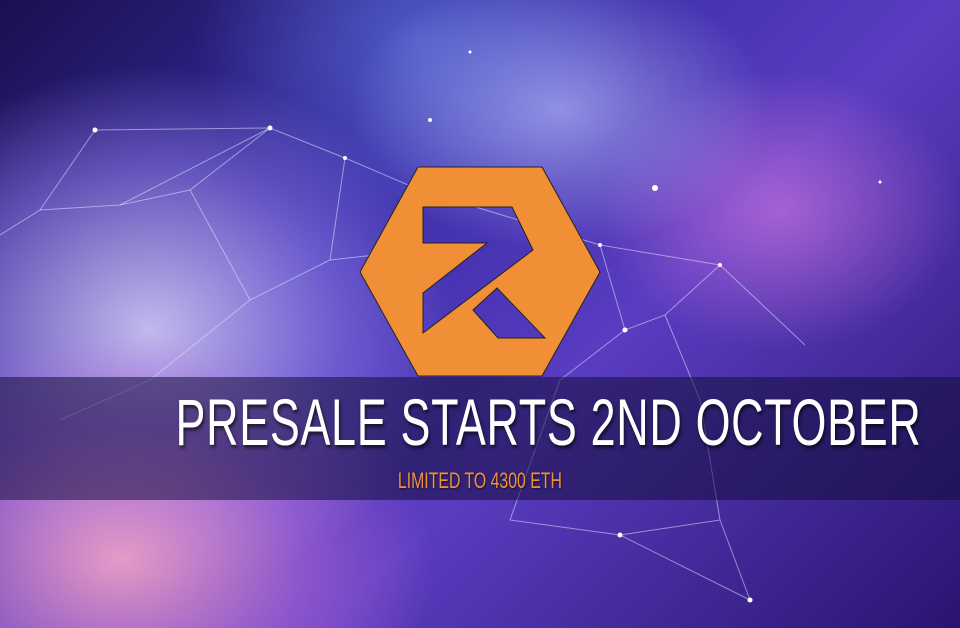 The image size is (960, 628). I want to click on presale-title: PRESALE STARTS 2ND OCTOBER, so click(480, 422).